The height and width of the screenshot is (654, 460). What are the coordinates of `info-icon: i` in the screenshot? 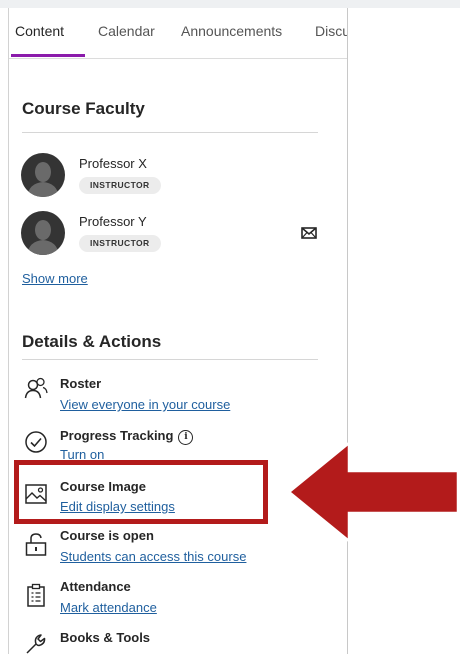 It's located at (186, 437).